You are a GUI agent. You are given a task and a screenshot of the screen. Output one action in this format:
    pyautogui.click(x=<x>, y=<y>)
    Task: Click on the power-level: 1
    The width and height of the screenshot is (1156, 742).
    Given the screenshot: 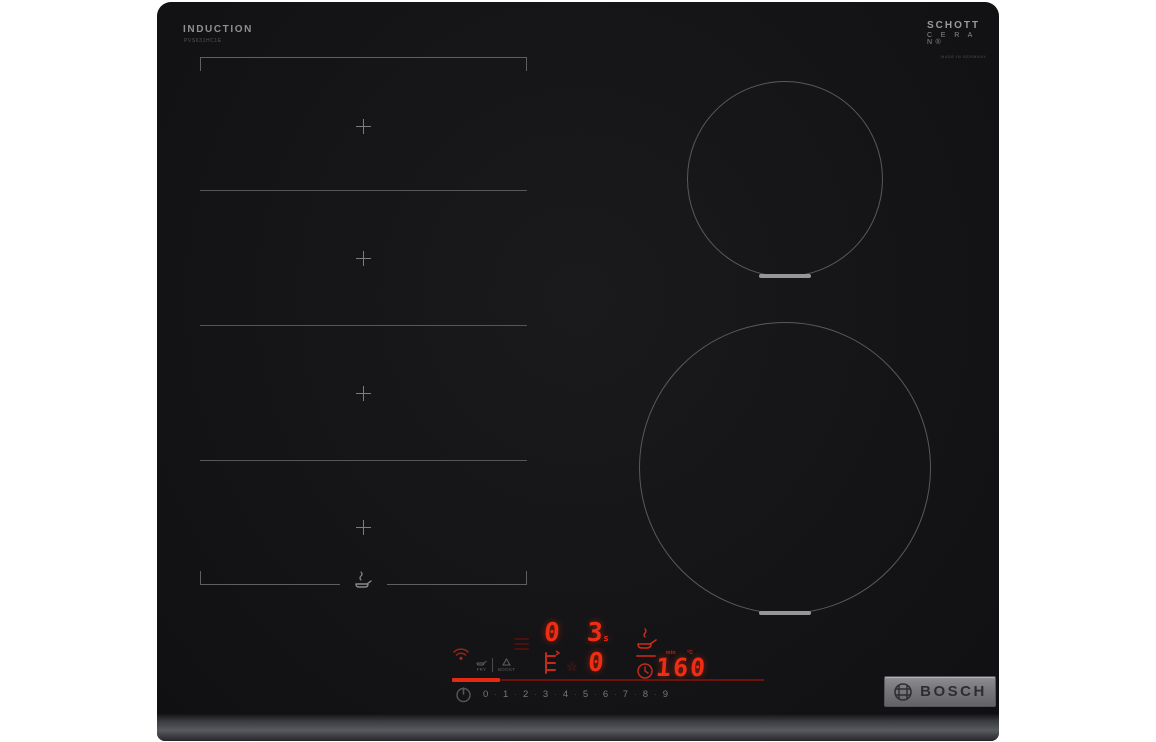 What is the action you would take?
    pyautogui.click(x=505, y=694)
    